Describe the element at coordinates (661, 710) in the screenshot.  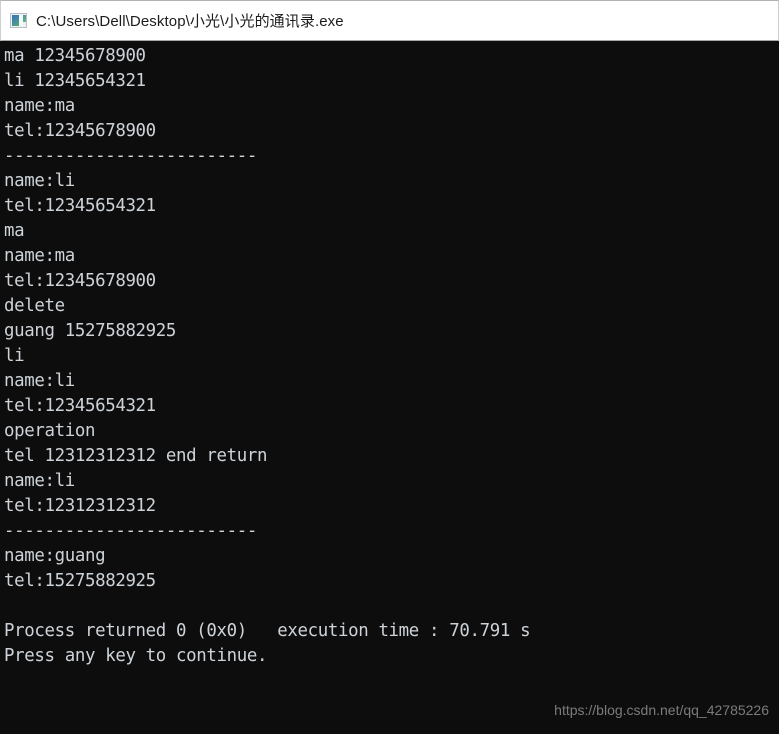
I see `watermark-url: https://blog.csdn.net/qq_42785226` at that location.